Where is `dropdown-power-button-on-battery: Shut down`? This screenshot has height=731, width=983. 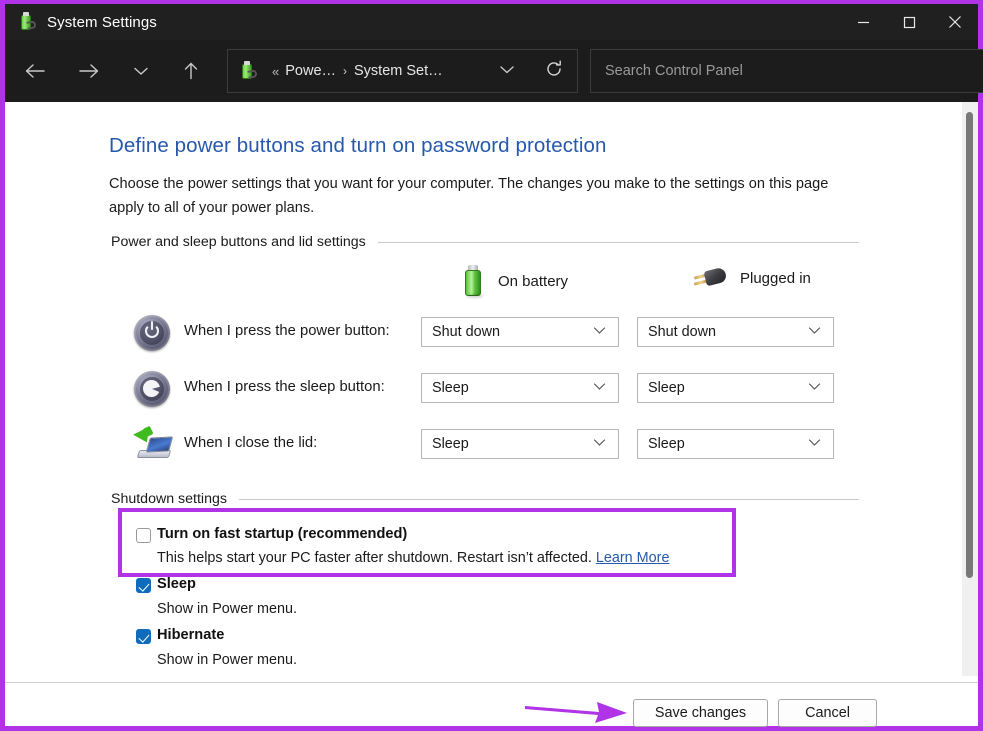
dropdown-power-button-on-battery: Shut down is located at coordinates (520, 332).